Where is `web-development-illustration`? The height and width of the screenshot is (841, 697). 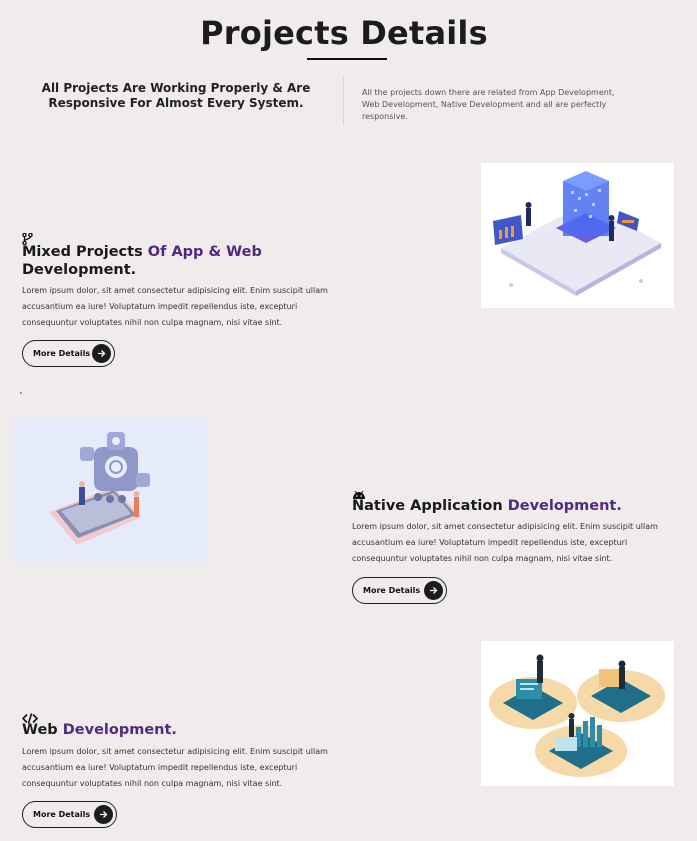 web-development-illustration is located at coordinates (577, 713).